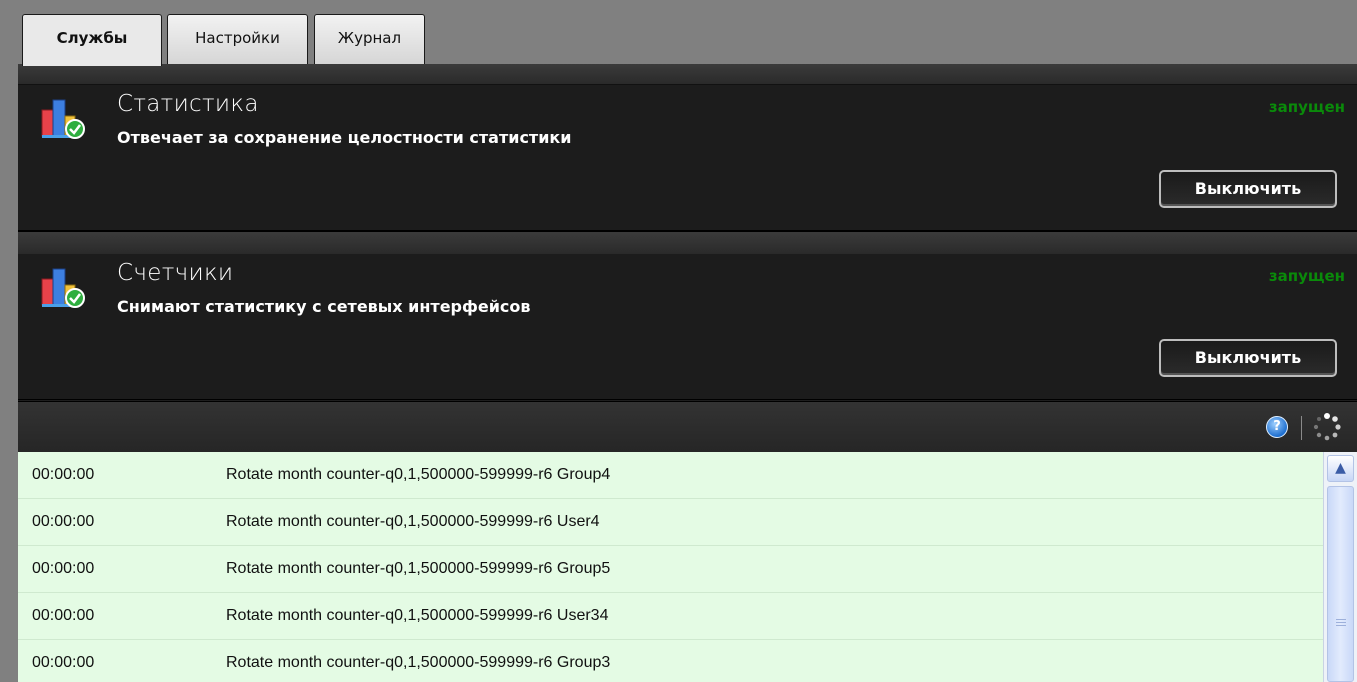  I want to click on disable-counters-button: Выключить, so click(1248, 358).